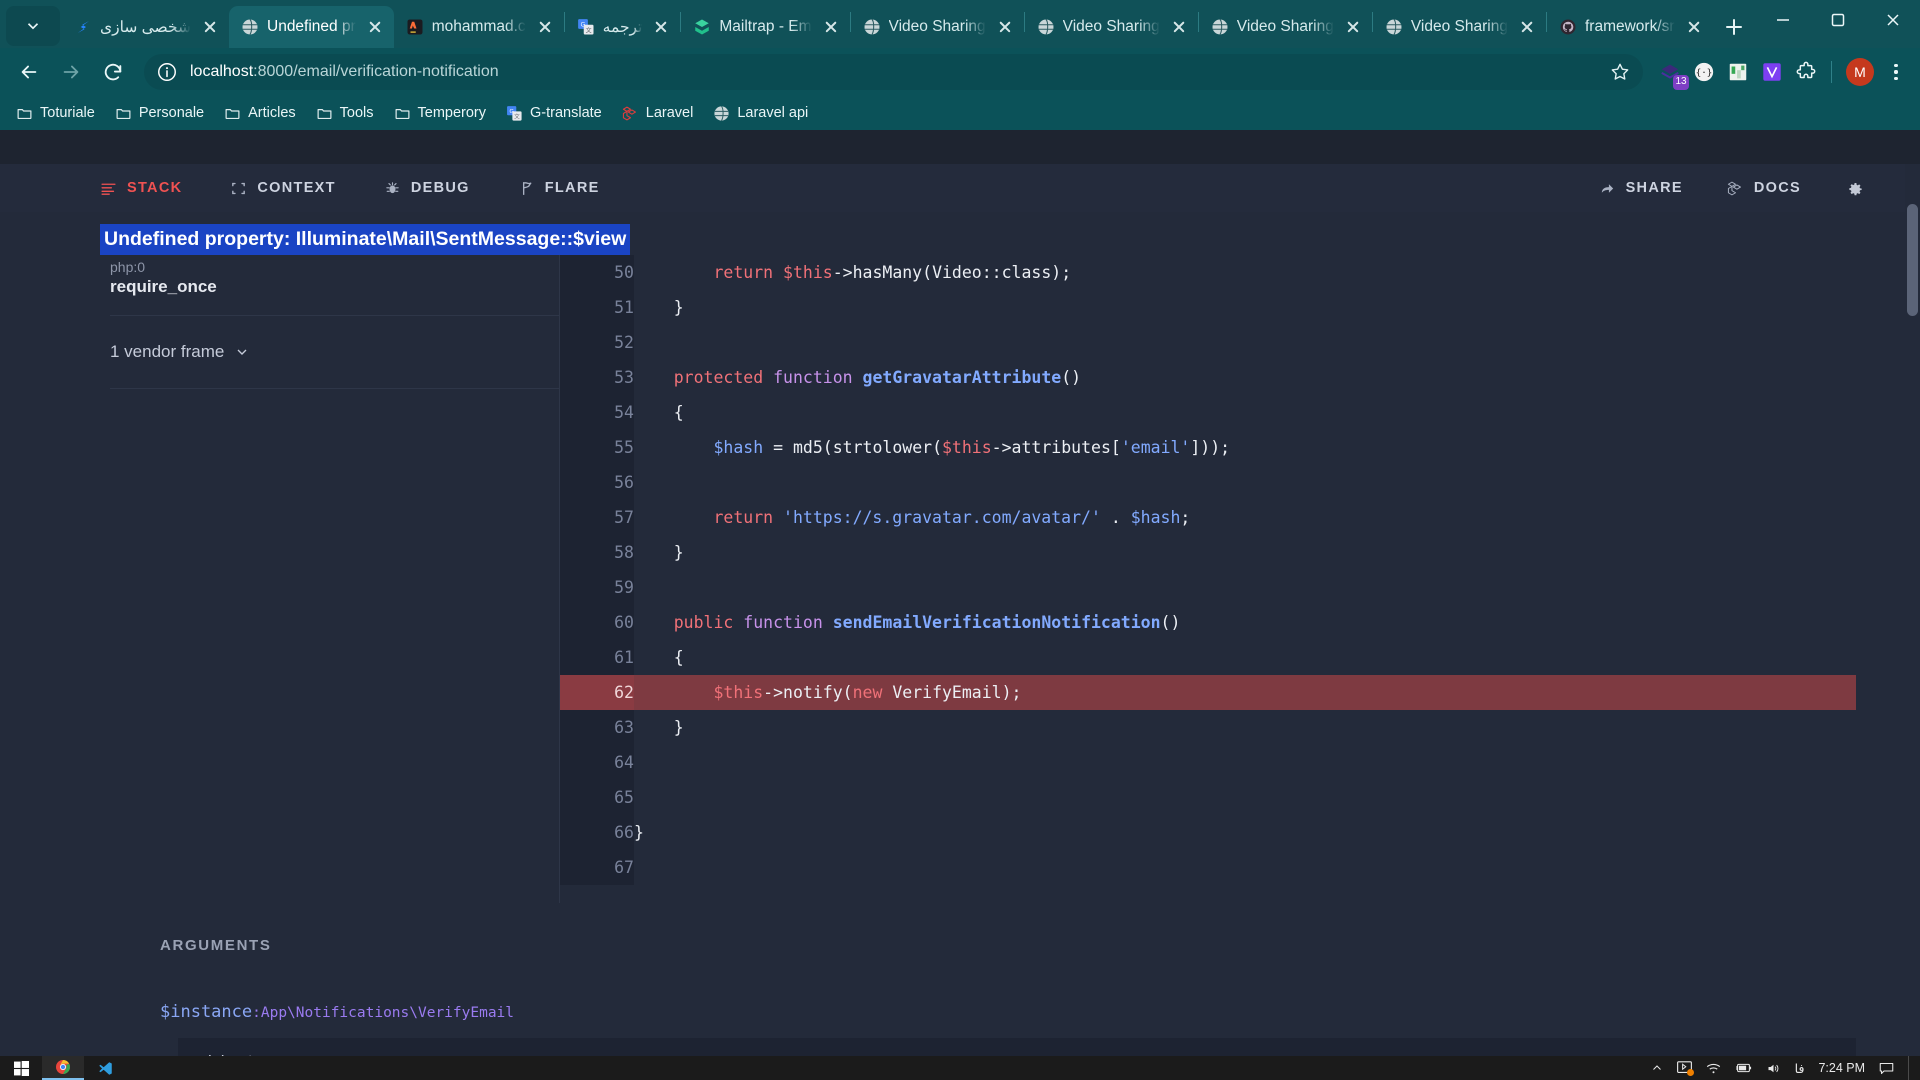  Describe the element at coordinates (311, 27) in the screenshot. I see `browser-tab-active: Undefined pr` at that location.